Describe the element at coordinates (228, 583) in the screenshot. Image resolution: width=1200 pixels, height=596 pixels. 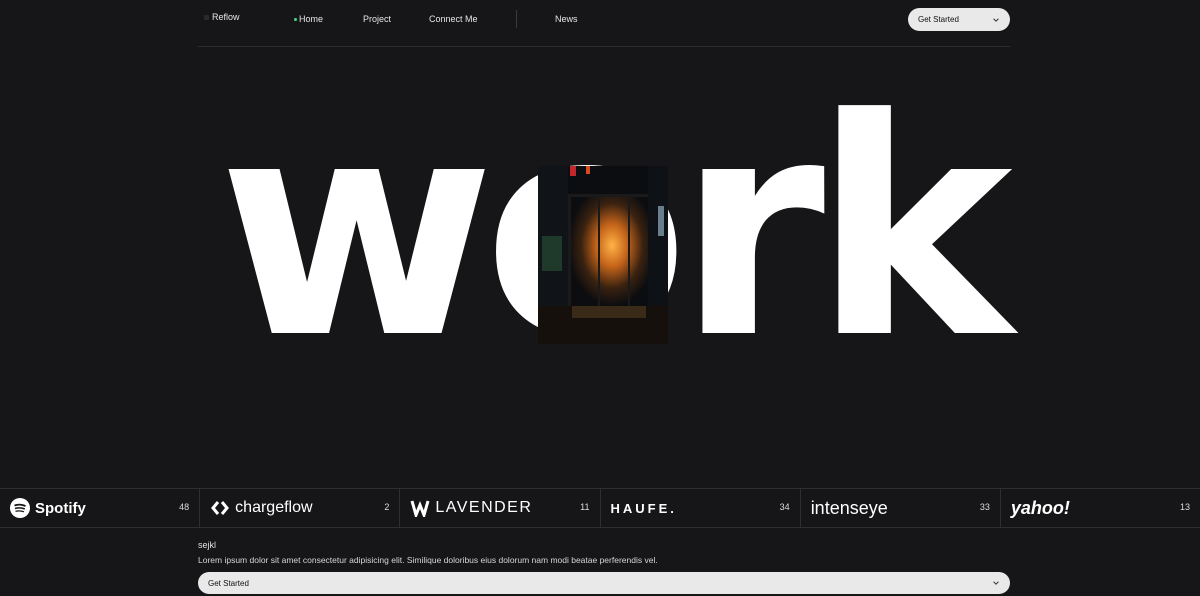
I see `get-started-wide-label: Get Started` at that location.